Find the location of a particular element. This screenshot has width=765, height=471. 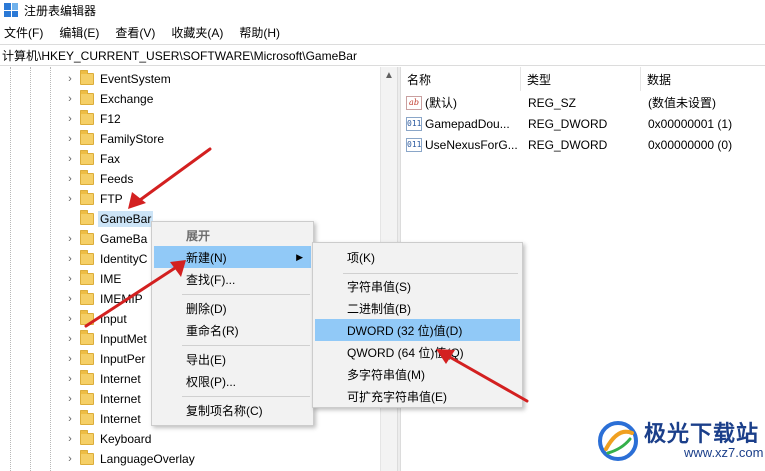

value-data: 0x00000001 (1) is located at coordinates (690, 123).